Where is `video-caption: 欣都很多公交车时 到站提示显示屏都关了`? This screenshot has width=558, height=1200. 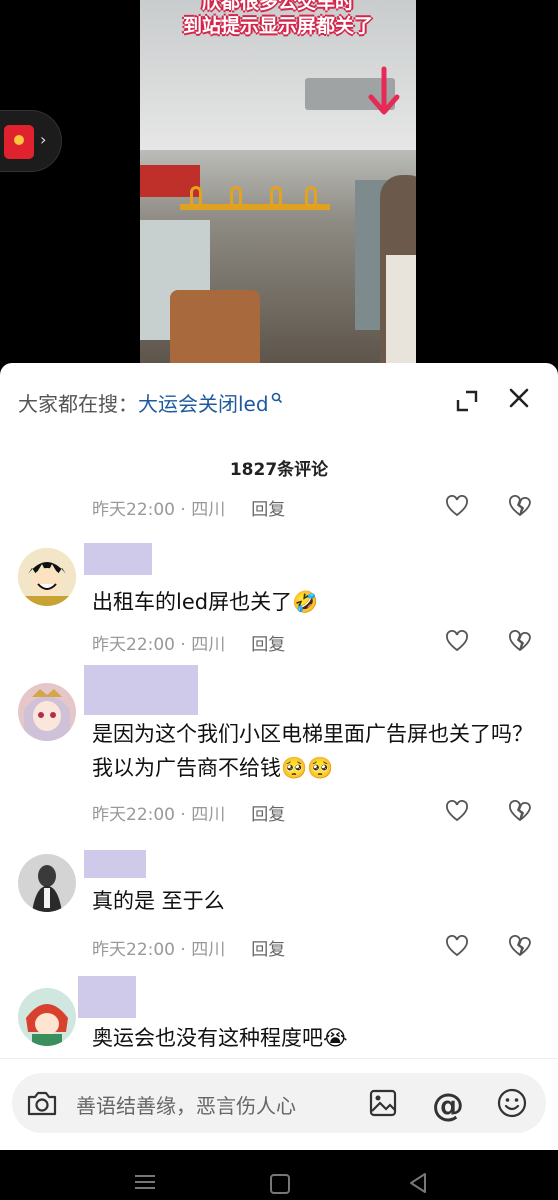 video-caption: 欣都很多公交车时 到站提示显示屏都关了 is located at coordinates (278, 19).